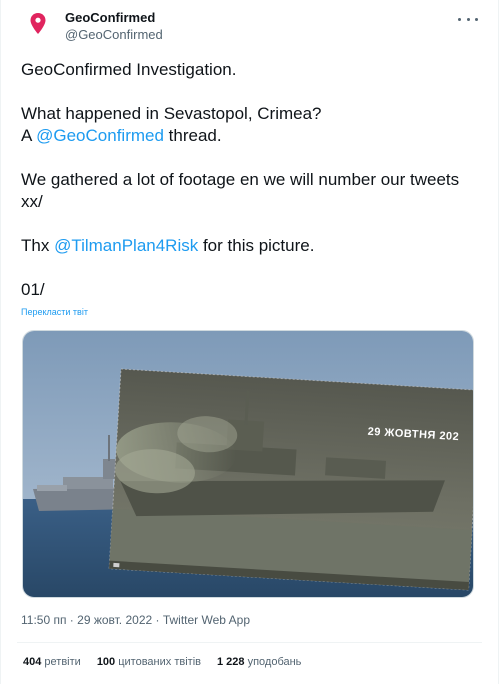  I want to click on avatar, so click(41, 26).